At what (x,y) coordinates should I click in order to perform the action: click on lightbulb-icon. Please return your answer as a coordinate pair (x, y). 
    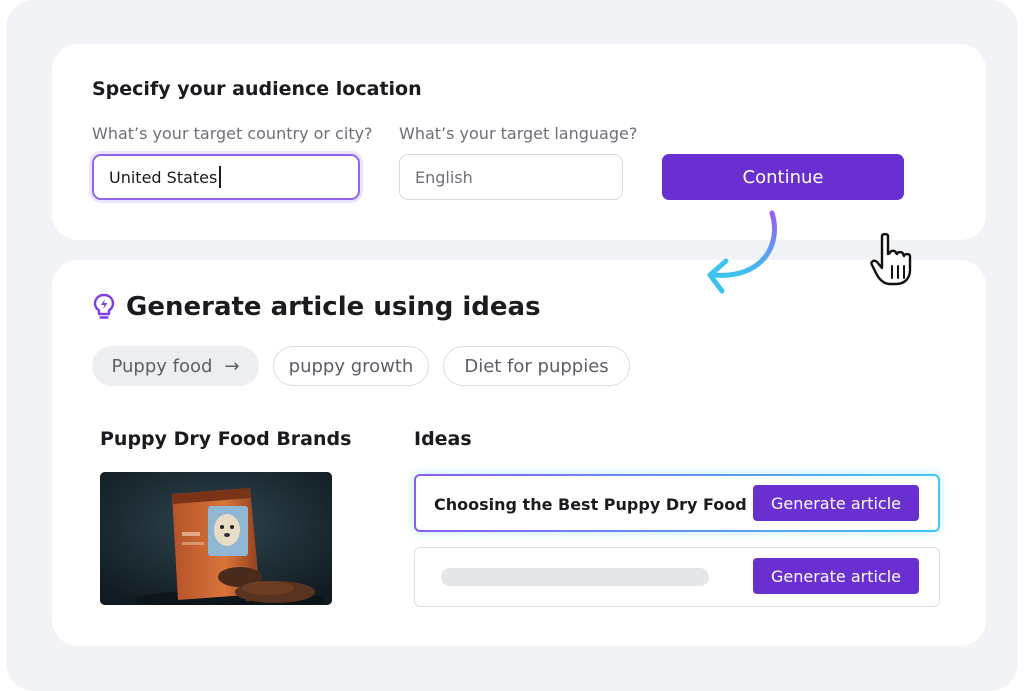
    Looking at the image, I should click on (104, 306).